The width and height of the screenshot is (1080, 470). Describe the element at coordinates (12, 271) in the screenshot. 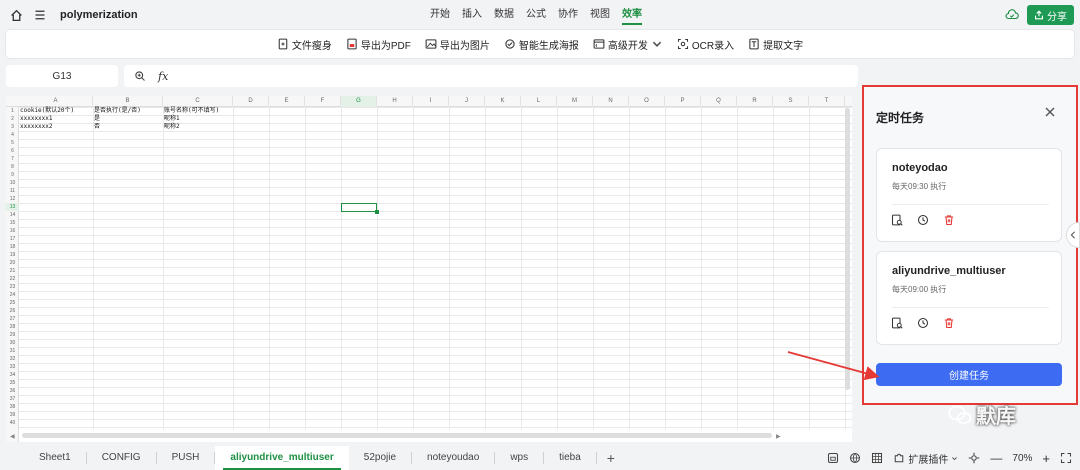

I see `row-header: 21` at that location.